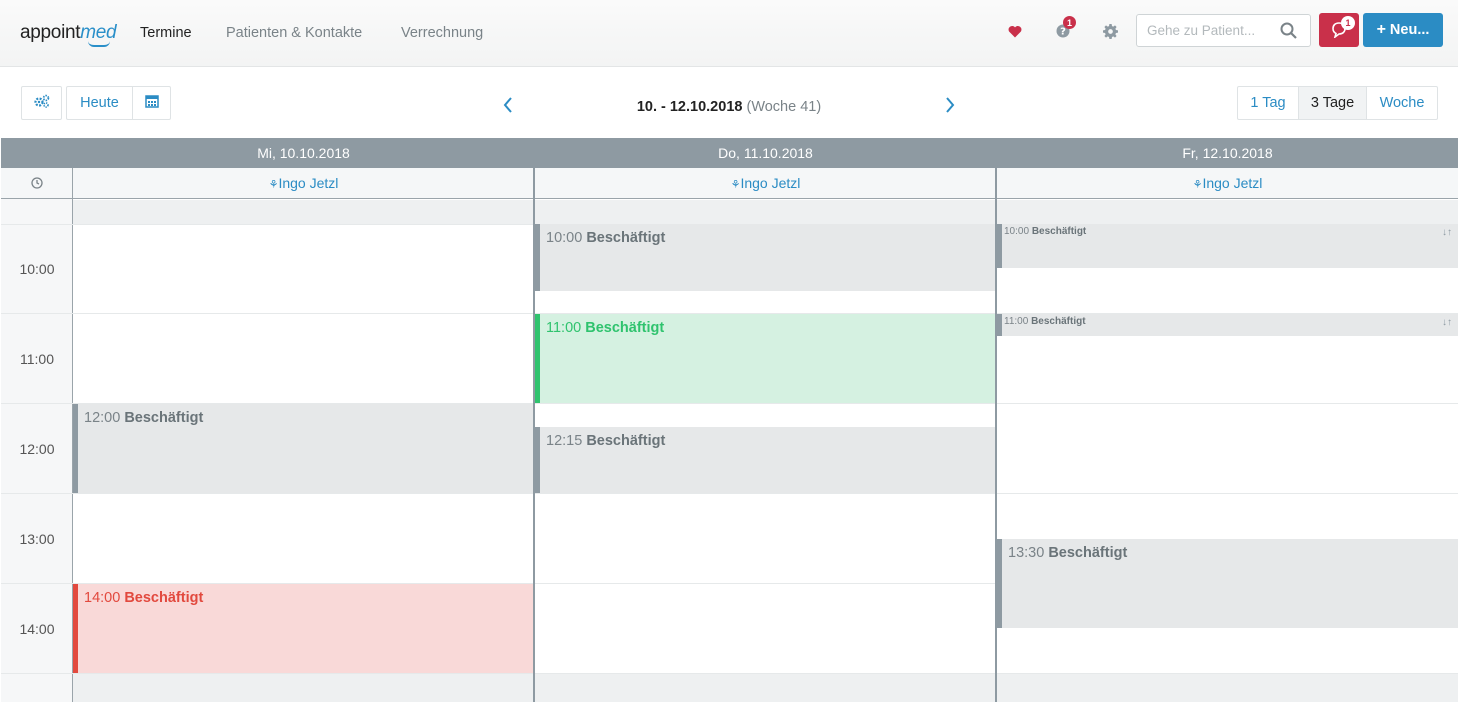 The height and width of the screenshot is (702, 1458). I want to click on view-3-tage: 3 Tage, so click(1333, 103).